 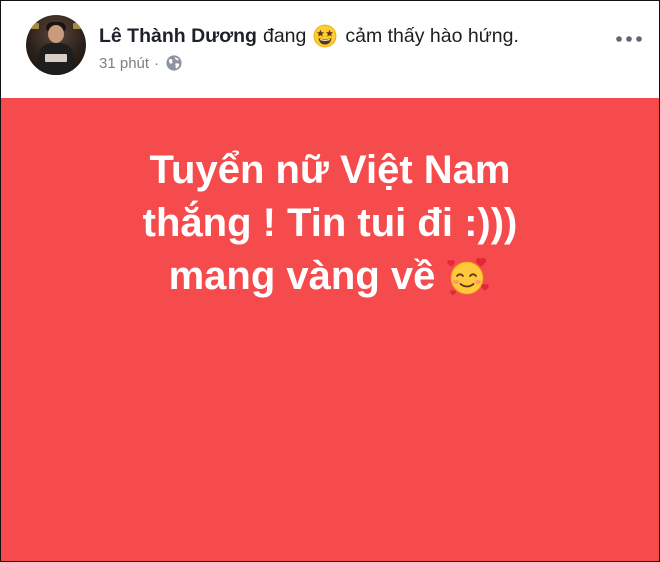 What do you see at coordinates (124, 63) in the screenshot?
I see `post-timestamp: 31 phút` at bounding box center [124, 63].